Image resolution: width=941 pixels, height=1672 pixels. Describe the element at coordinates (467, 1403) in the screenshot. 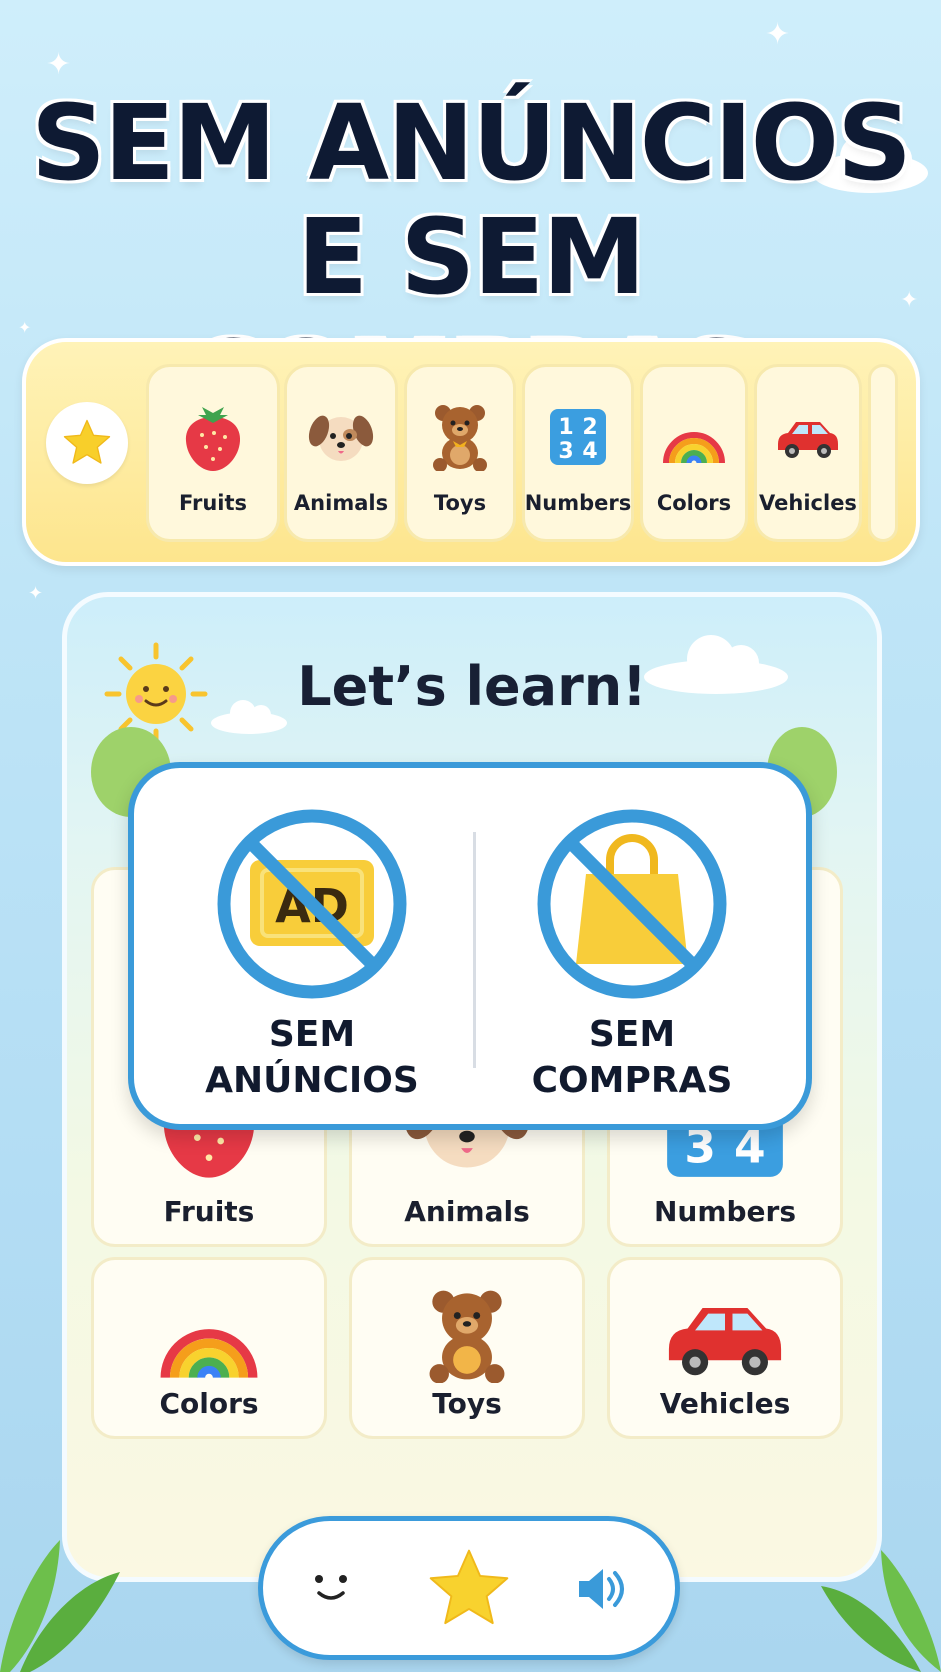

I see `grid-tile-label: Toys` at that location.